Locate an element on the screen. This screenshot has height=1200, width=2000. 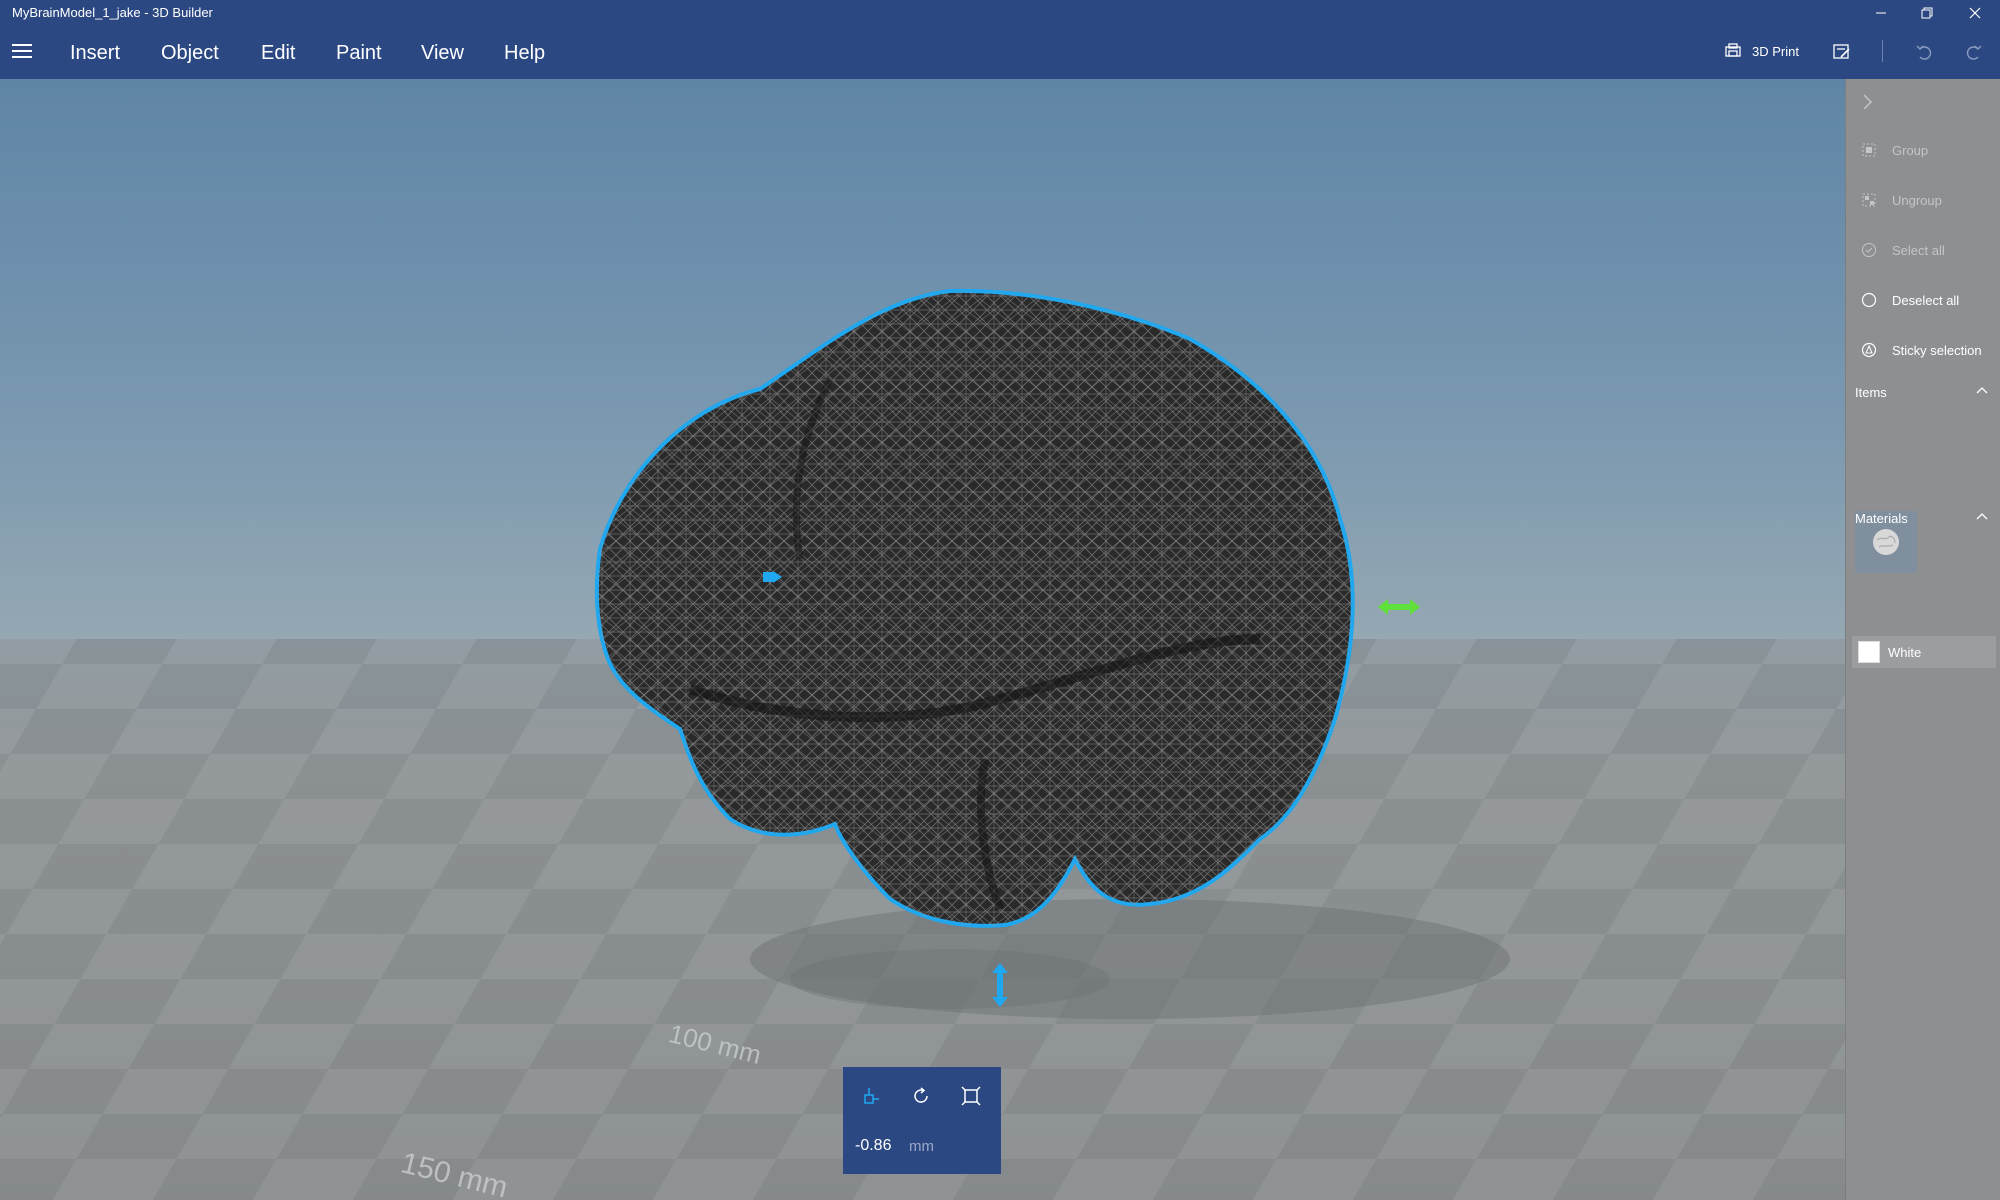
sticky-selection-icon is located at coordinates (1869, 350).